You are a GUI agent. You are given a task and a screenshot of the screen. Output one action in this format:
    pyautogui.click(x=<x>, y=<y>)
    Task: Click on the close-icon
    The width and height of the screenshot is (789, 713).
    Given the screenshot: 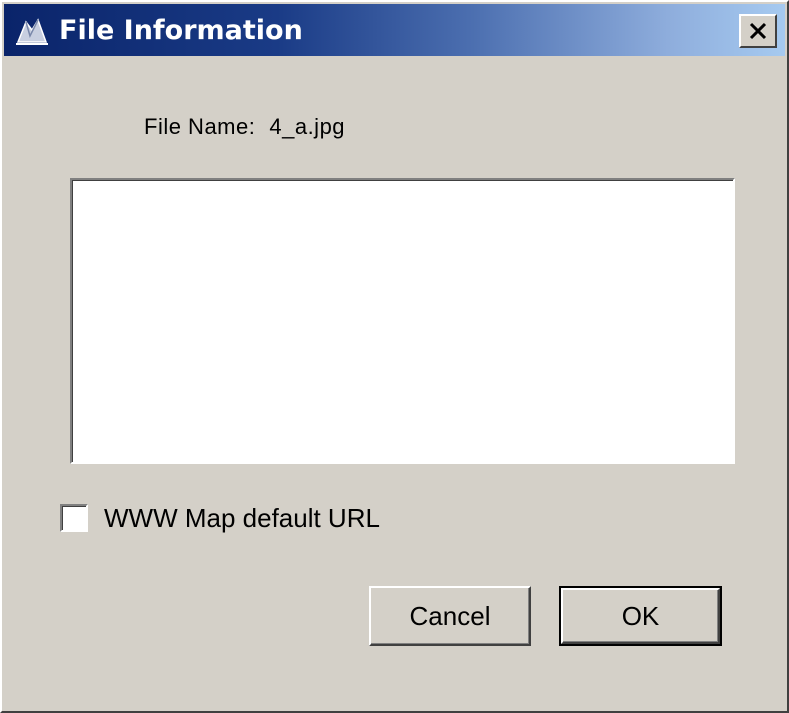 What is the action you would take?
    pyautogui.click(x=758, y=31)
    